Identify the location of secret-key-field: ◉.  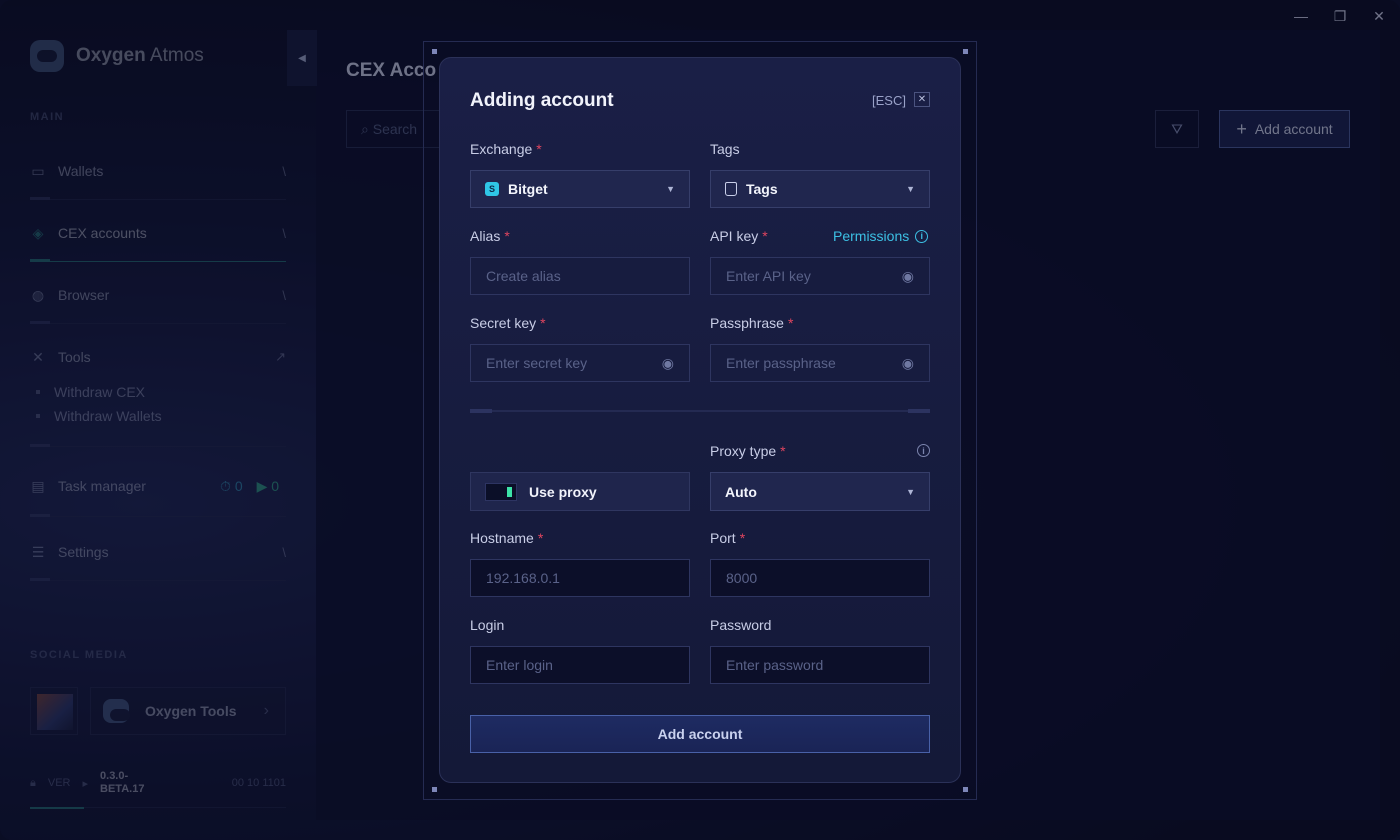
(580, 363).